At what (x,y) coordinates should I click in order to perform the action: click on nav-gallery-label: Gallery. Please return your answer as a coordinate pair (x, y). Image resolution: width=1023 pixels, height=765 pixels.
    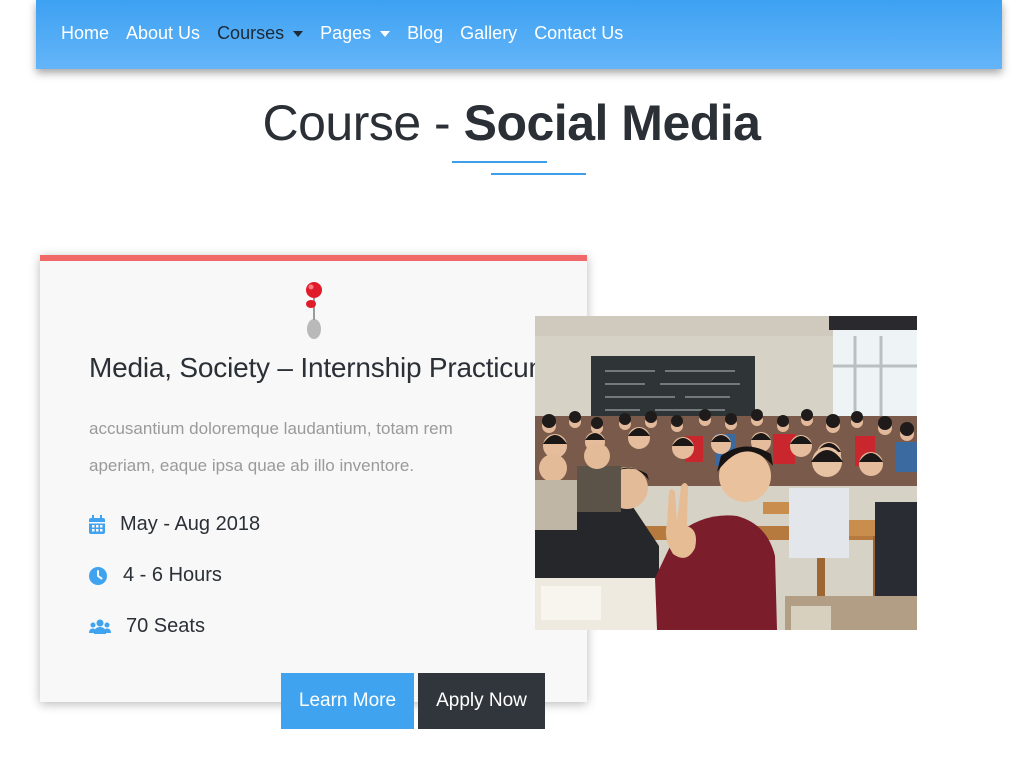
    Looking at the image, I should click on (489, 32).